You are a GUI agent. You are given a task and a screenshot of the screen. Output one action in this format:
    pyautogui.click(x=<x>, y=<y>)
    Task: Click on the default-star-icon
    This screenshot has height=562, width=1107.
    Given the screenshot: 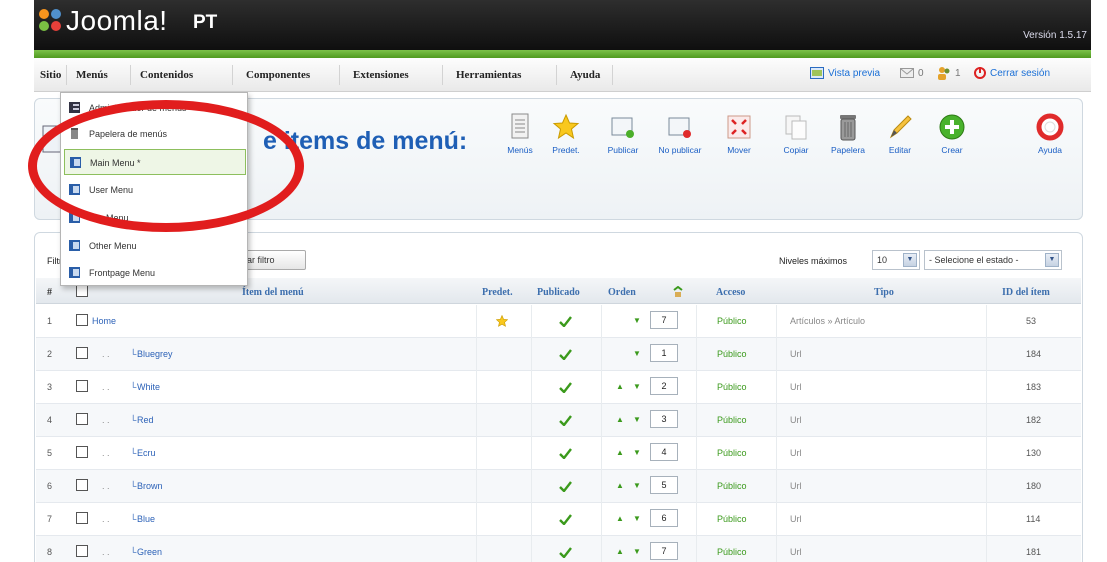 What is the action you would take?
    pyautogui.click(x=502, y=321)
    